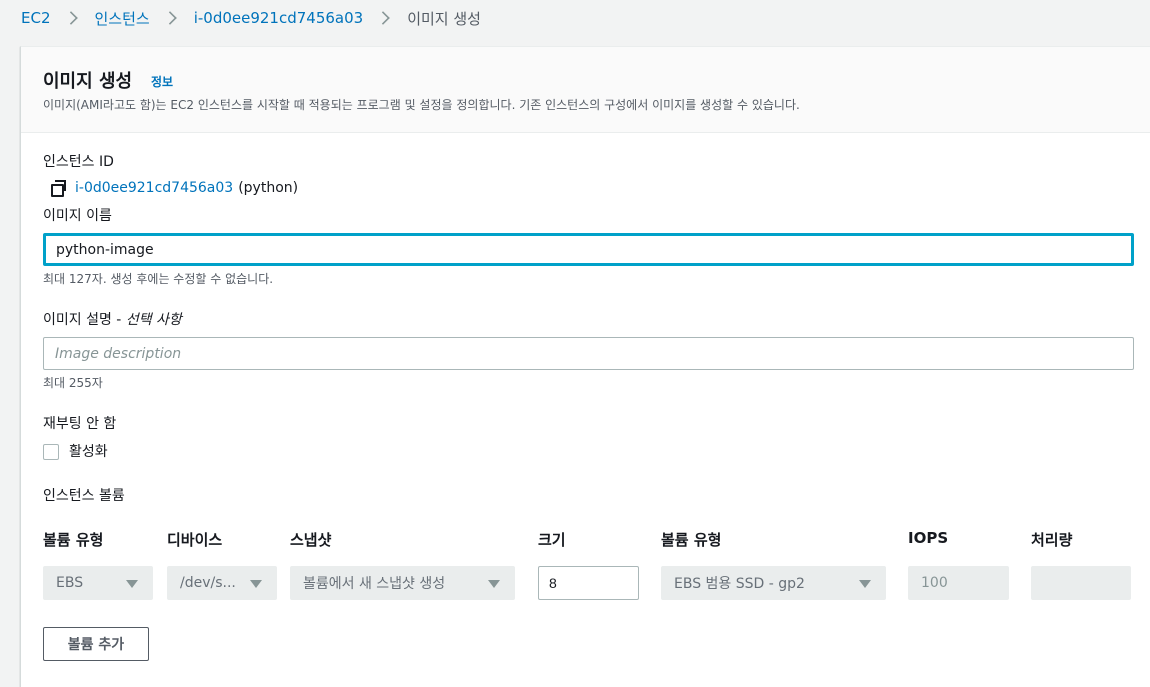 The height and width of the screenshot is (687, 1150). I want to click on image-description-label: 이미지 설명 - 선택 사항, so click(112, 319).